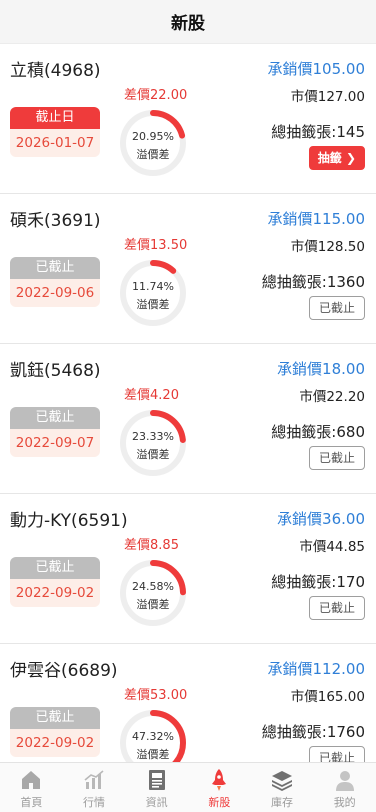  I want to click on underwrite-price: 承銷價105.00, so click(316, 69).